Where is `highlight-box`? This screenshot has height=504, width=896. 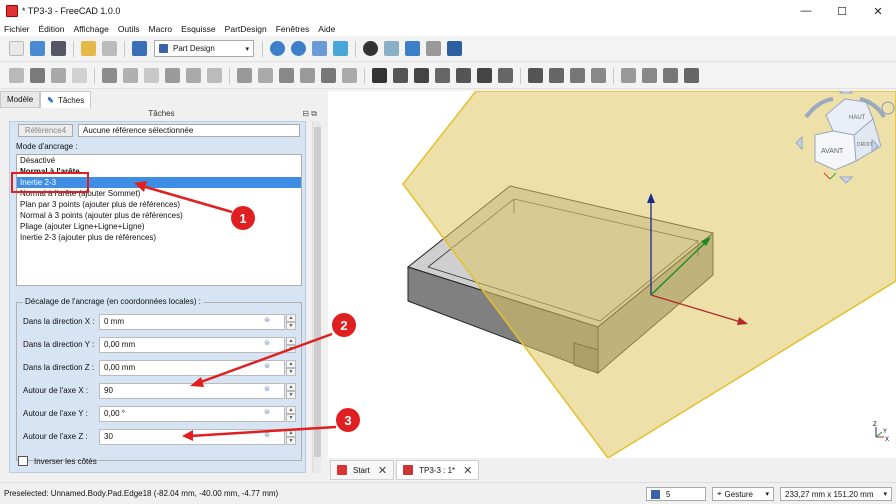 highlight-box is located at coordinates (50, 182).